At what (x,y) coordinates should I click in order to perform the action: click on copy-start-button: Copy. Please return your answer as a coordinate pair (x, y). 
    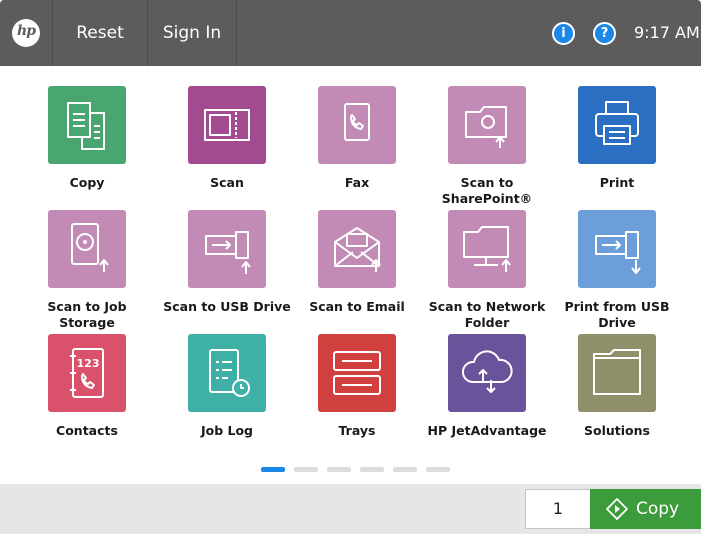
    Looking at the image, I should click on (645, 509).